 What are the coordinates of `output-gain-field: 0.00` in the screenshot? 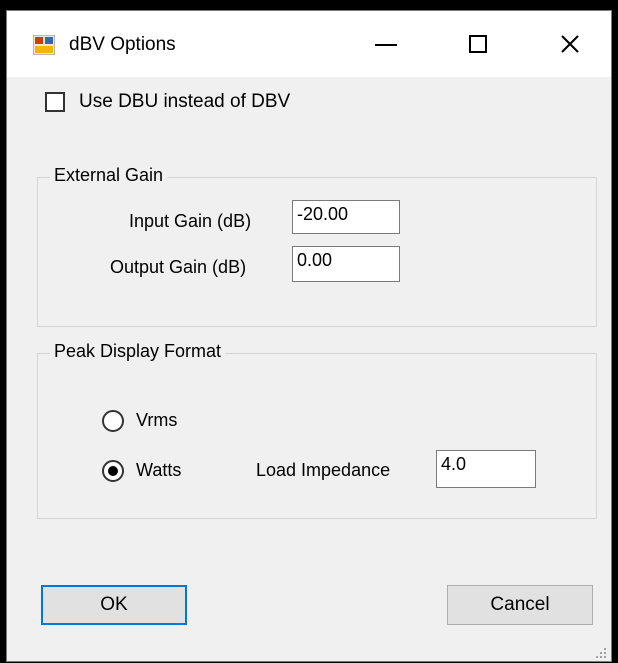 It's located at (346, 264).